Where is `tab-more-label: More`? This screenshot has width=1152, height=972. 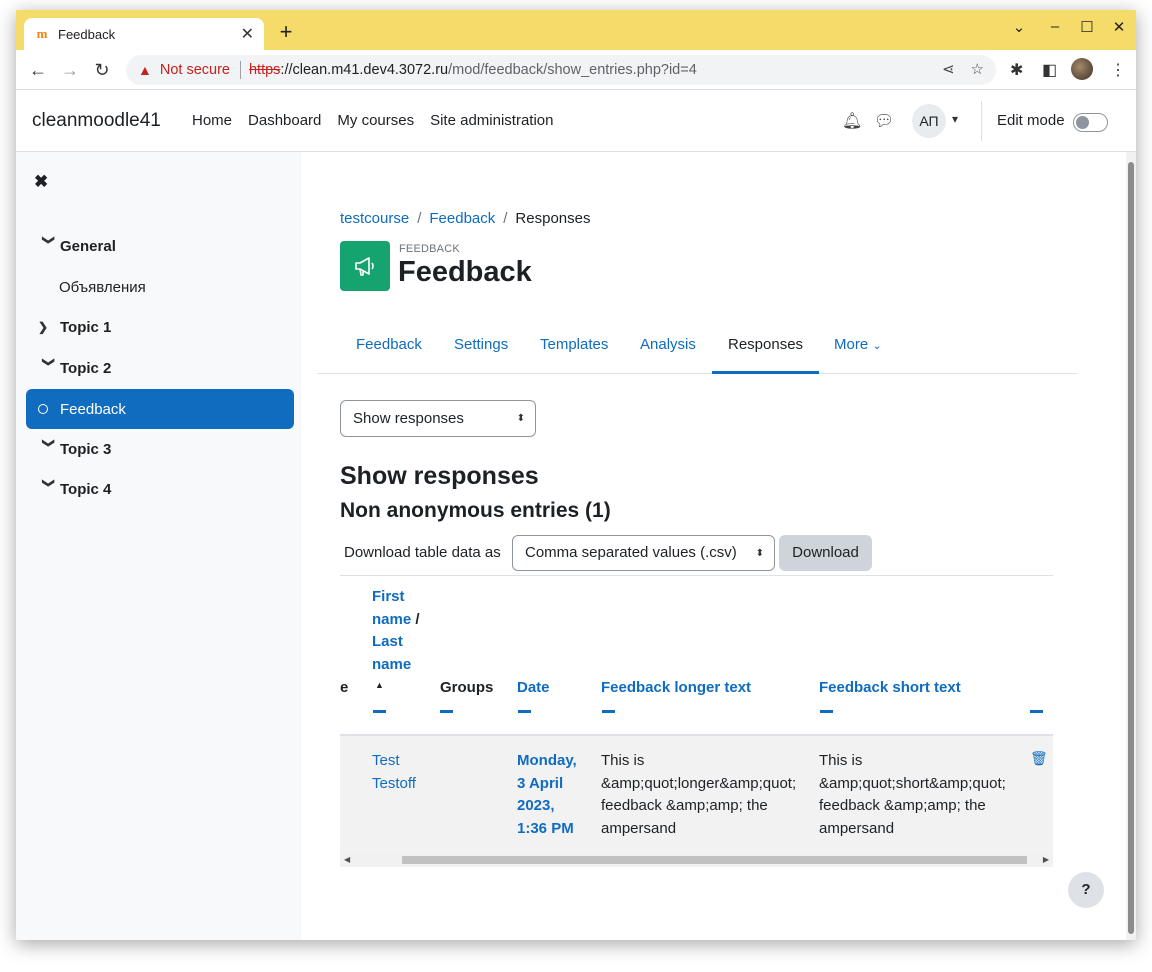
tab-more-label: More is located at coordinates (851, 344).